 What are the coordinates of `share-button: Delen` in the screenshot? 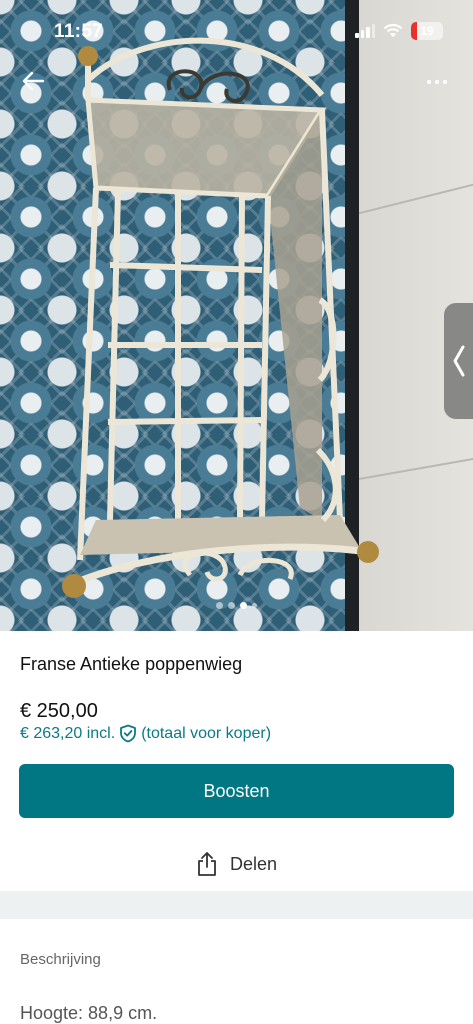 It's located at (236, 864).